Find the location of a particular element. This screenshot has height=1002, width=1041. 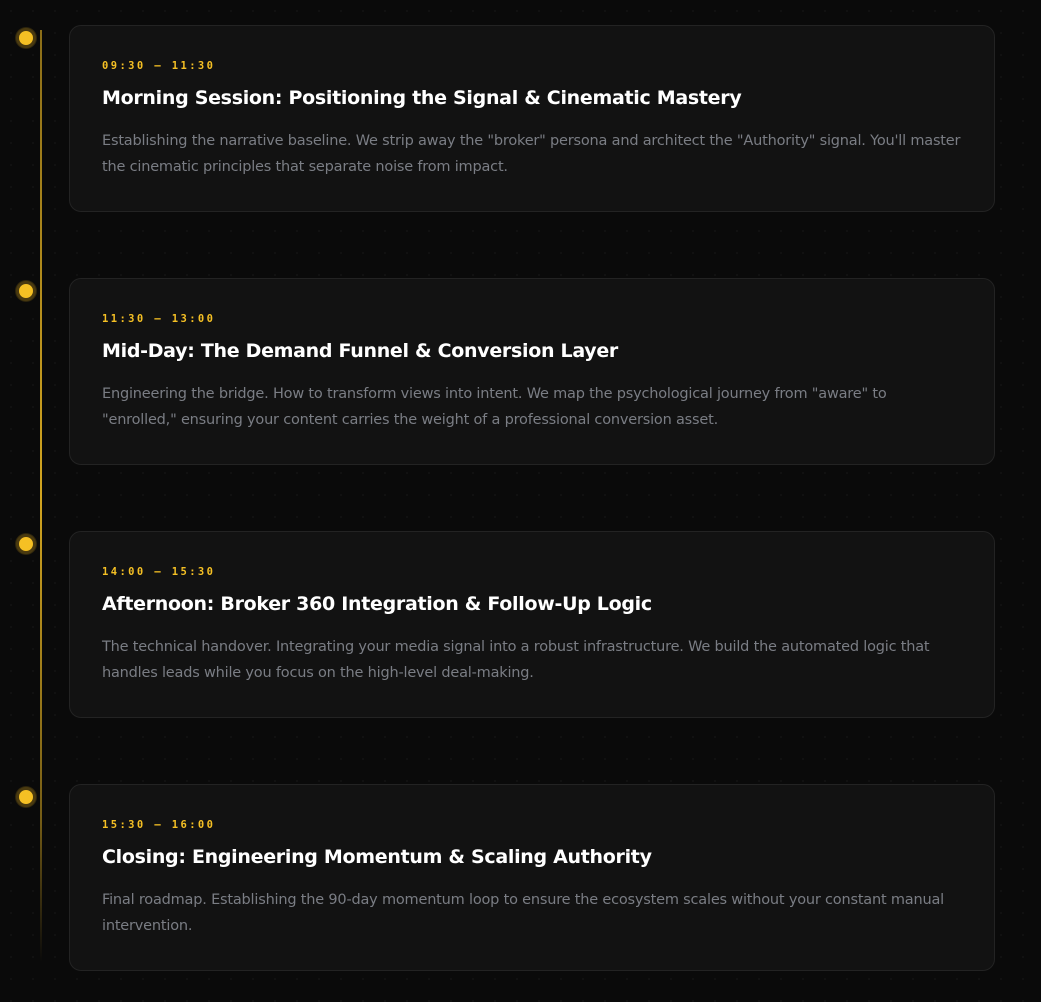

session-time: 11:30 — 13:00 is located at coordinates (159, 319).